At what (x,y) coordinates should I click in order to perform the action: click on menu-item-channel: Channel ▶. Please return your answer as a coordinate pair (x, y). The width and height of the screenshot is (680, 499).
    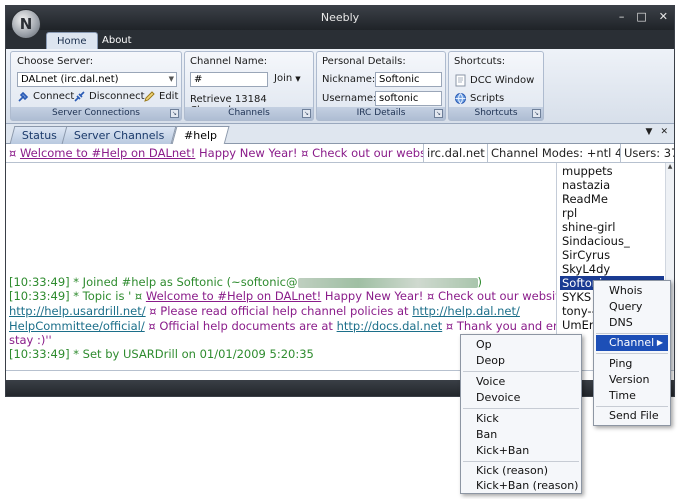
    Looking at the image, I should click on (632, 343).